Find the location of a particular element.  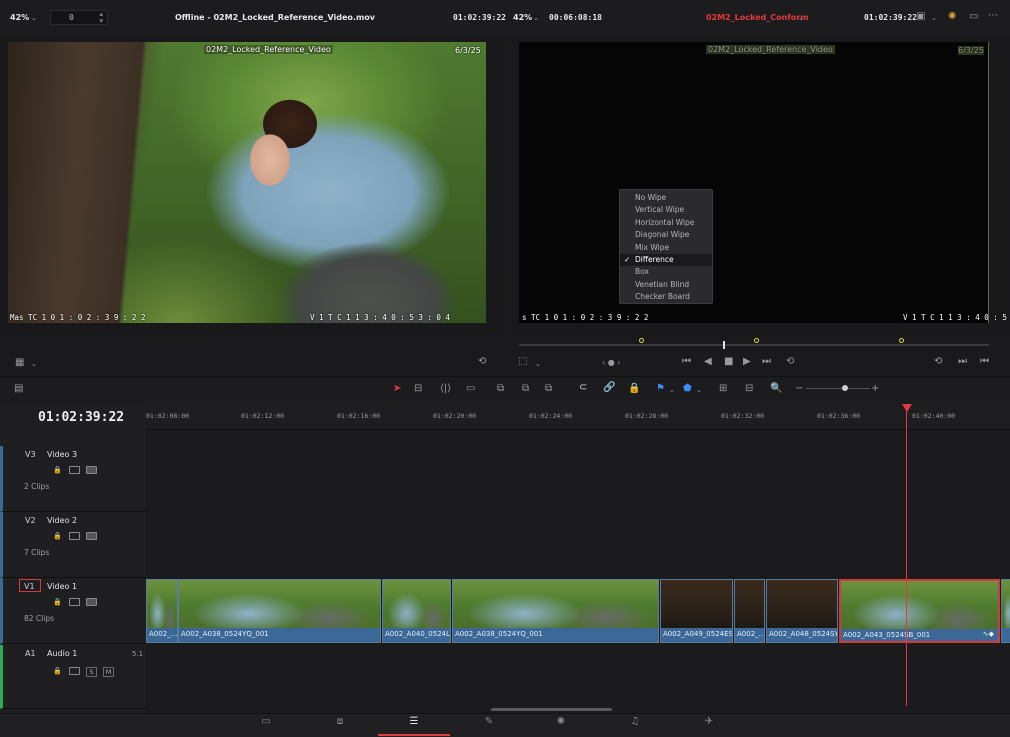

viewer-scrub-bar is located at coordinates (754, 345).